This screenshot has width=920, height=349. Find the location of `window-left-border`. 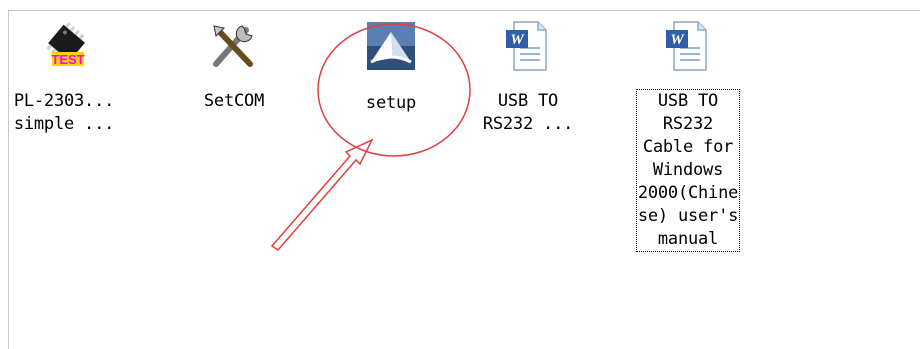

window-left-border is located at coordinates (4, 179).